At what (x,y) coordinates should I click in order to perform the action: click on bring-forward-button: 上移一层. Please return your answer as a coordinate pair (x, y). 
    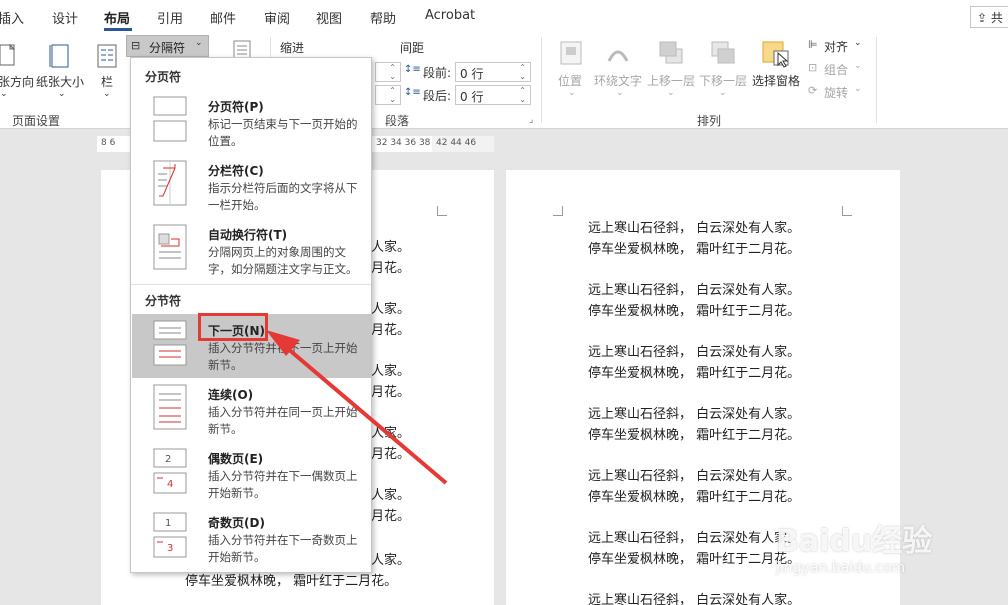
    Looking at the image, I should click on (671, 80).